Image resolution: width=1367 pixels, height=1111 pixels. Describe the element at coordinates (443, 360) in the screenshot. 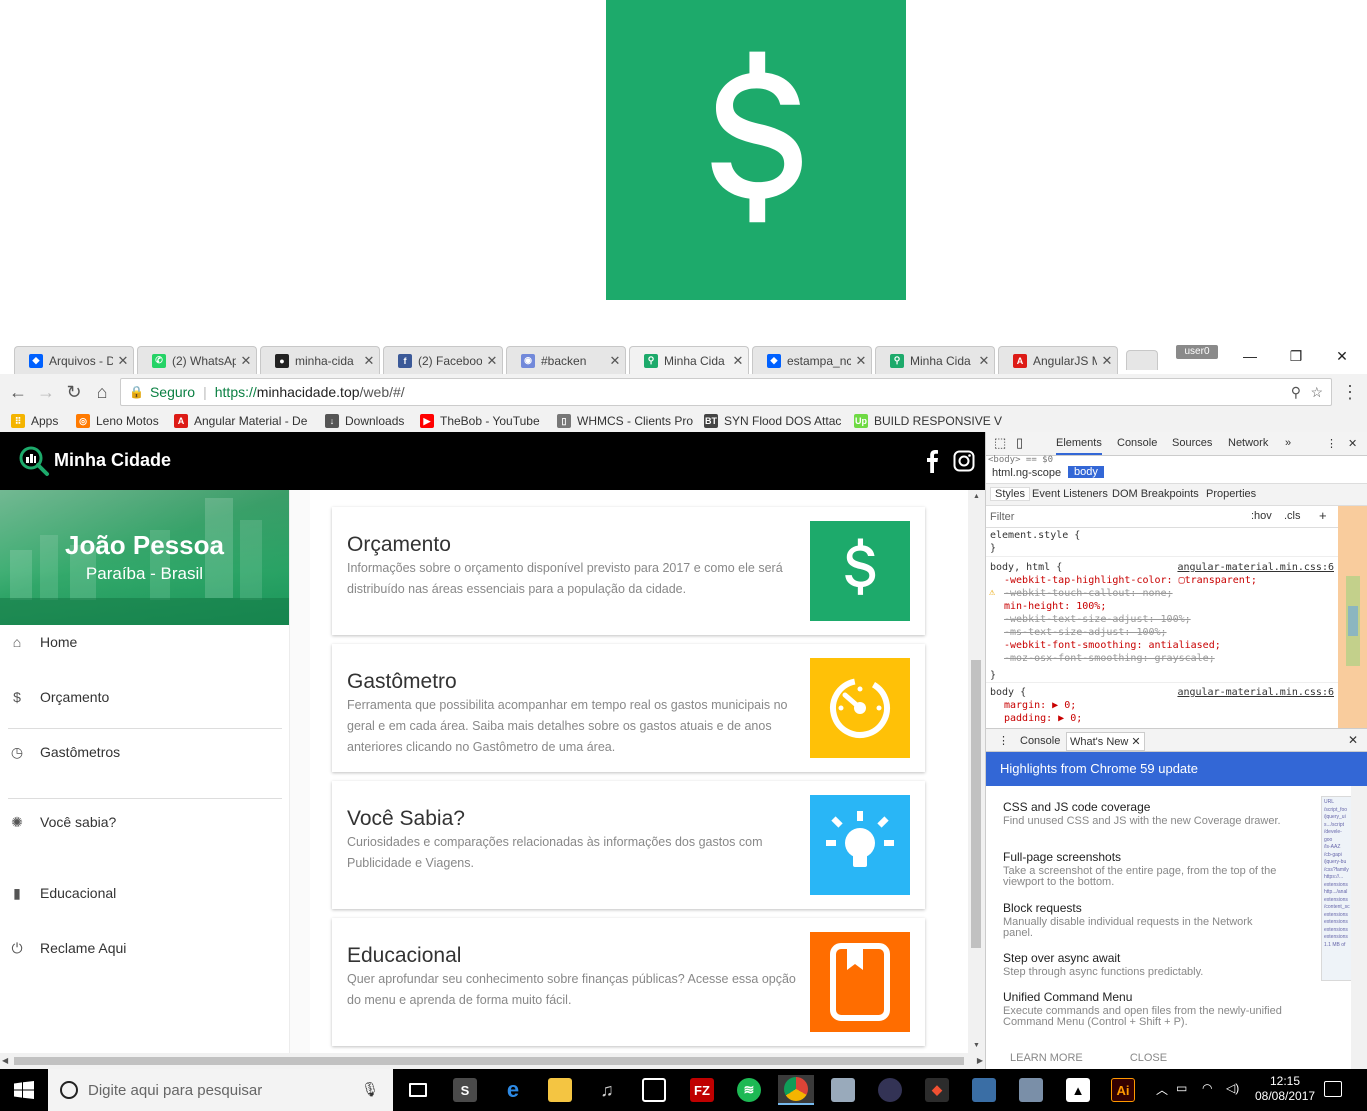

I see `browser-tab: f (2) Faceboo ✕` at that location.